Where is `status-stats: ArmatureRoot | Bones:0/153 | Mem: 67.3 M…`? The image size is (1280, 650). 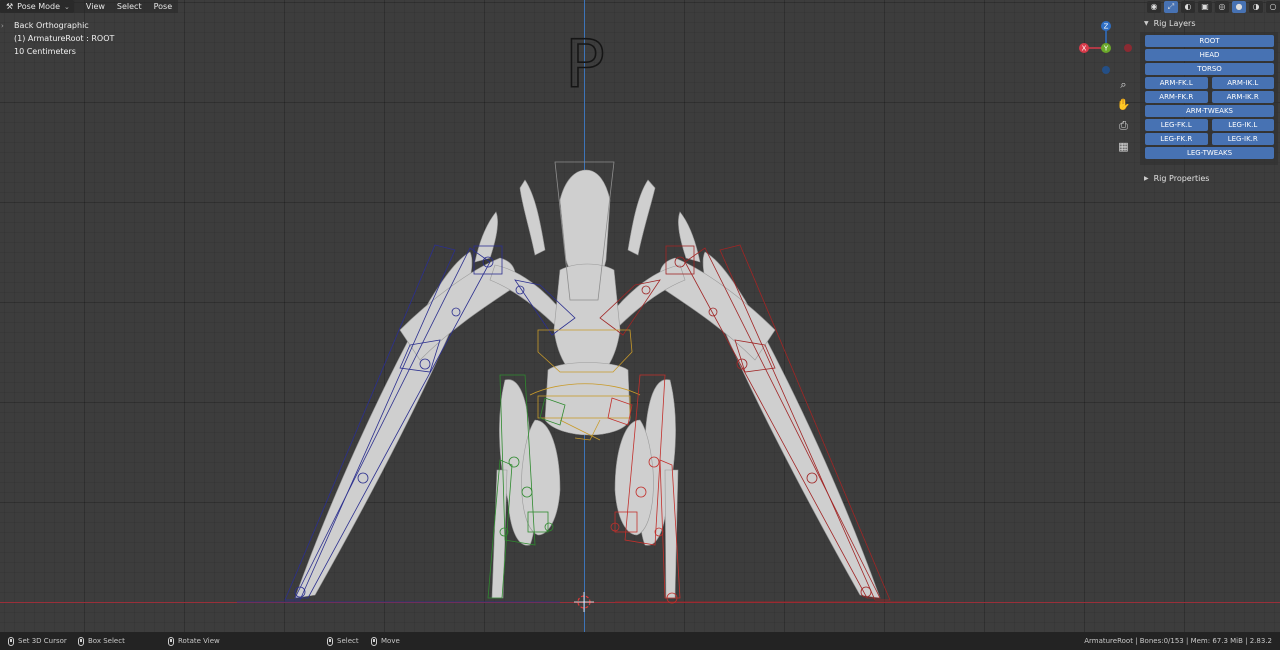
status-stats: ArmatureRoot | Bones:0/153 | Mem: 67.3 M… is located at coordinates (1178, 641).